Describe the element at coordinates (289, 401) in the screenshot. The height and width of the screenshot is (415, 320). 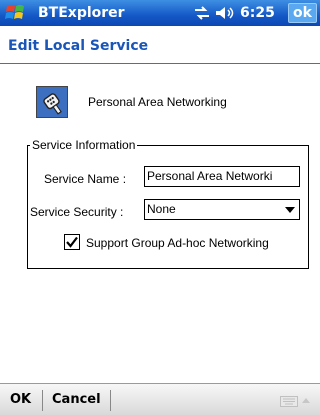
I see `keyboard-icon` at that location.